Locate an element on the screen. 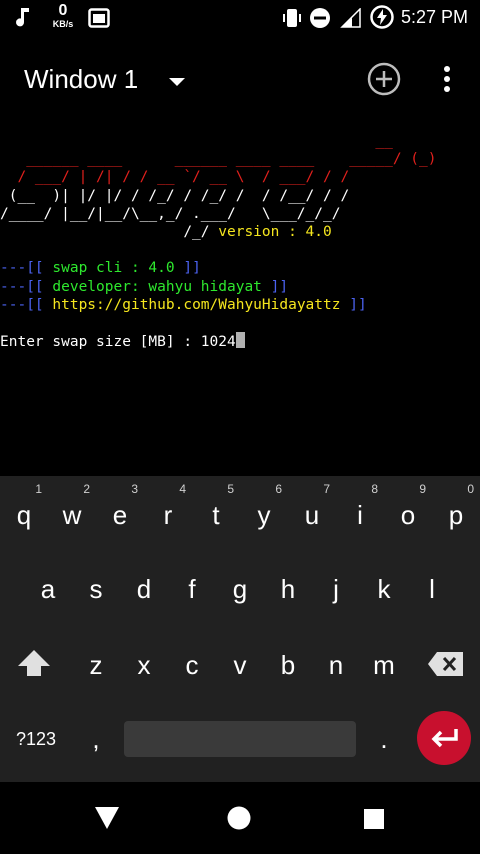 This screenshot has height=854, width=480. key-label: o is located at coordinates (408, 515).